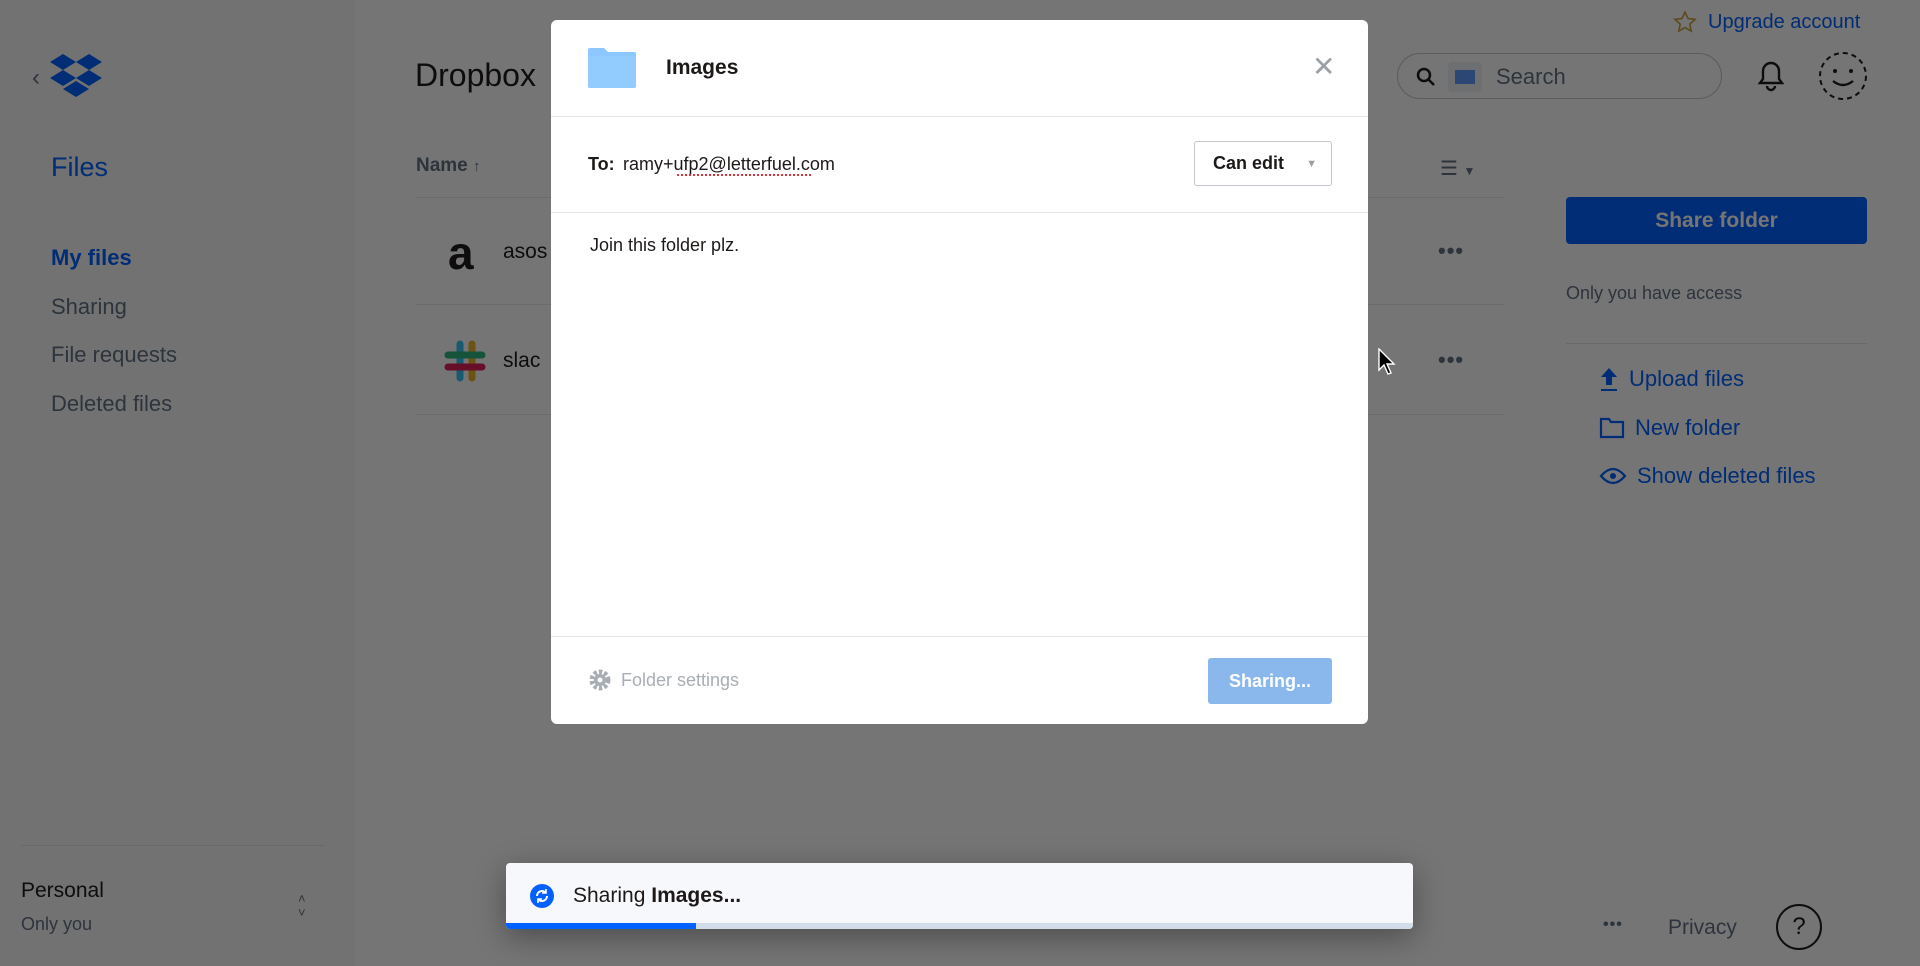 Image resolution: width=1920 pixels, height=966 pixels. What do you see at coordinates (1387, 361) in the screenshot?
I see `mouse-cursor-icon` at bounding box center [1387, 361].